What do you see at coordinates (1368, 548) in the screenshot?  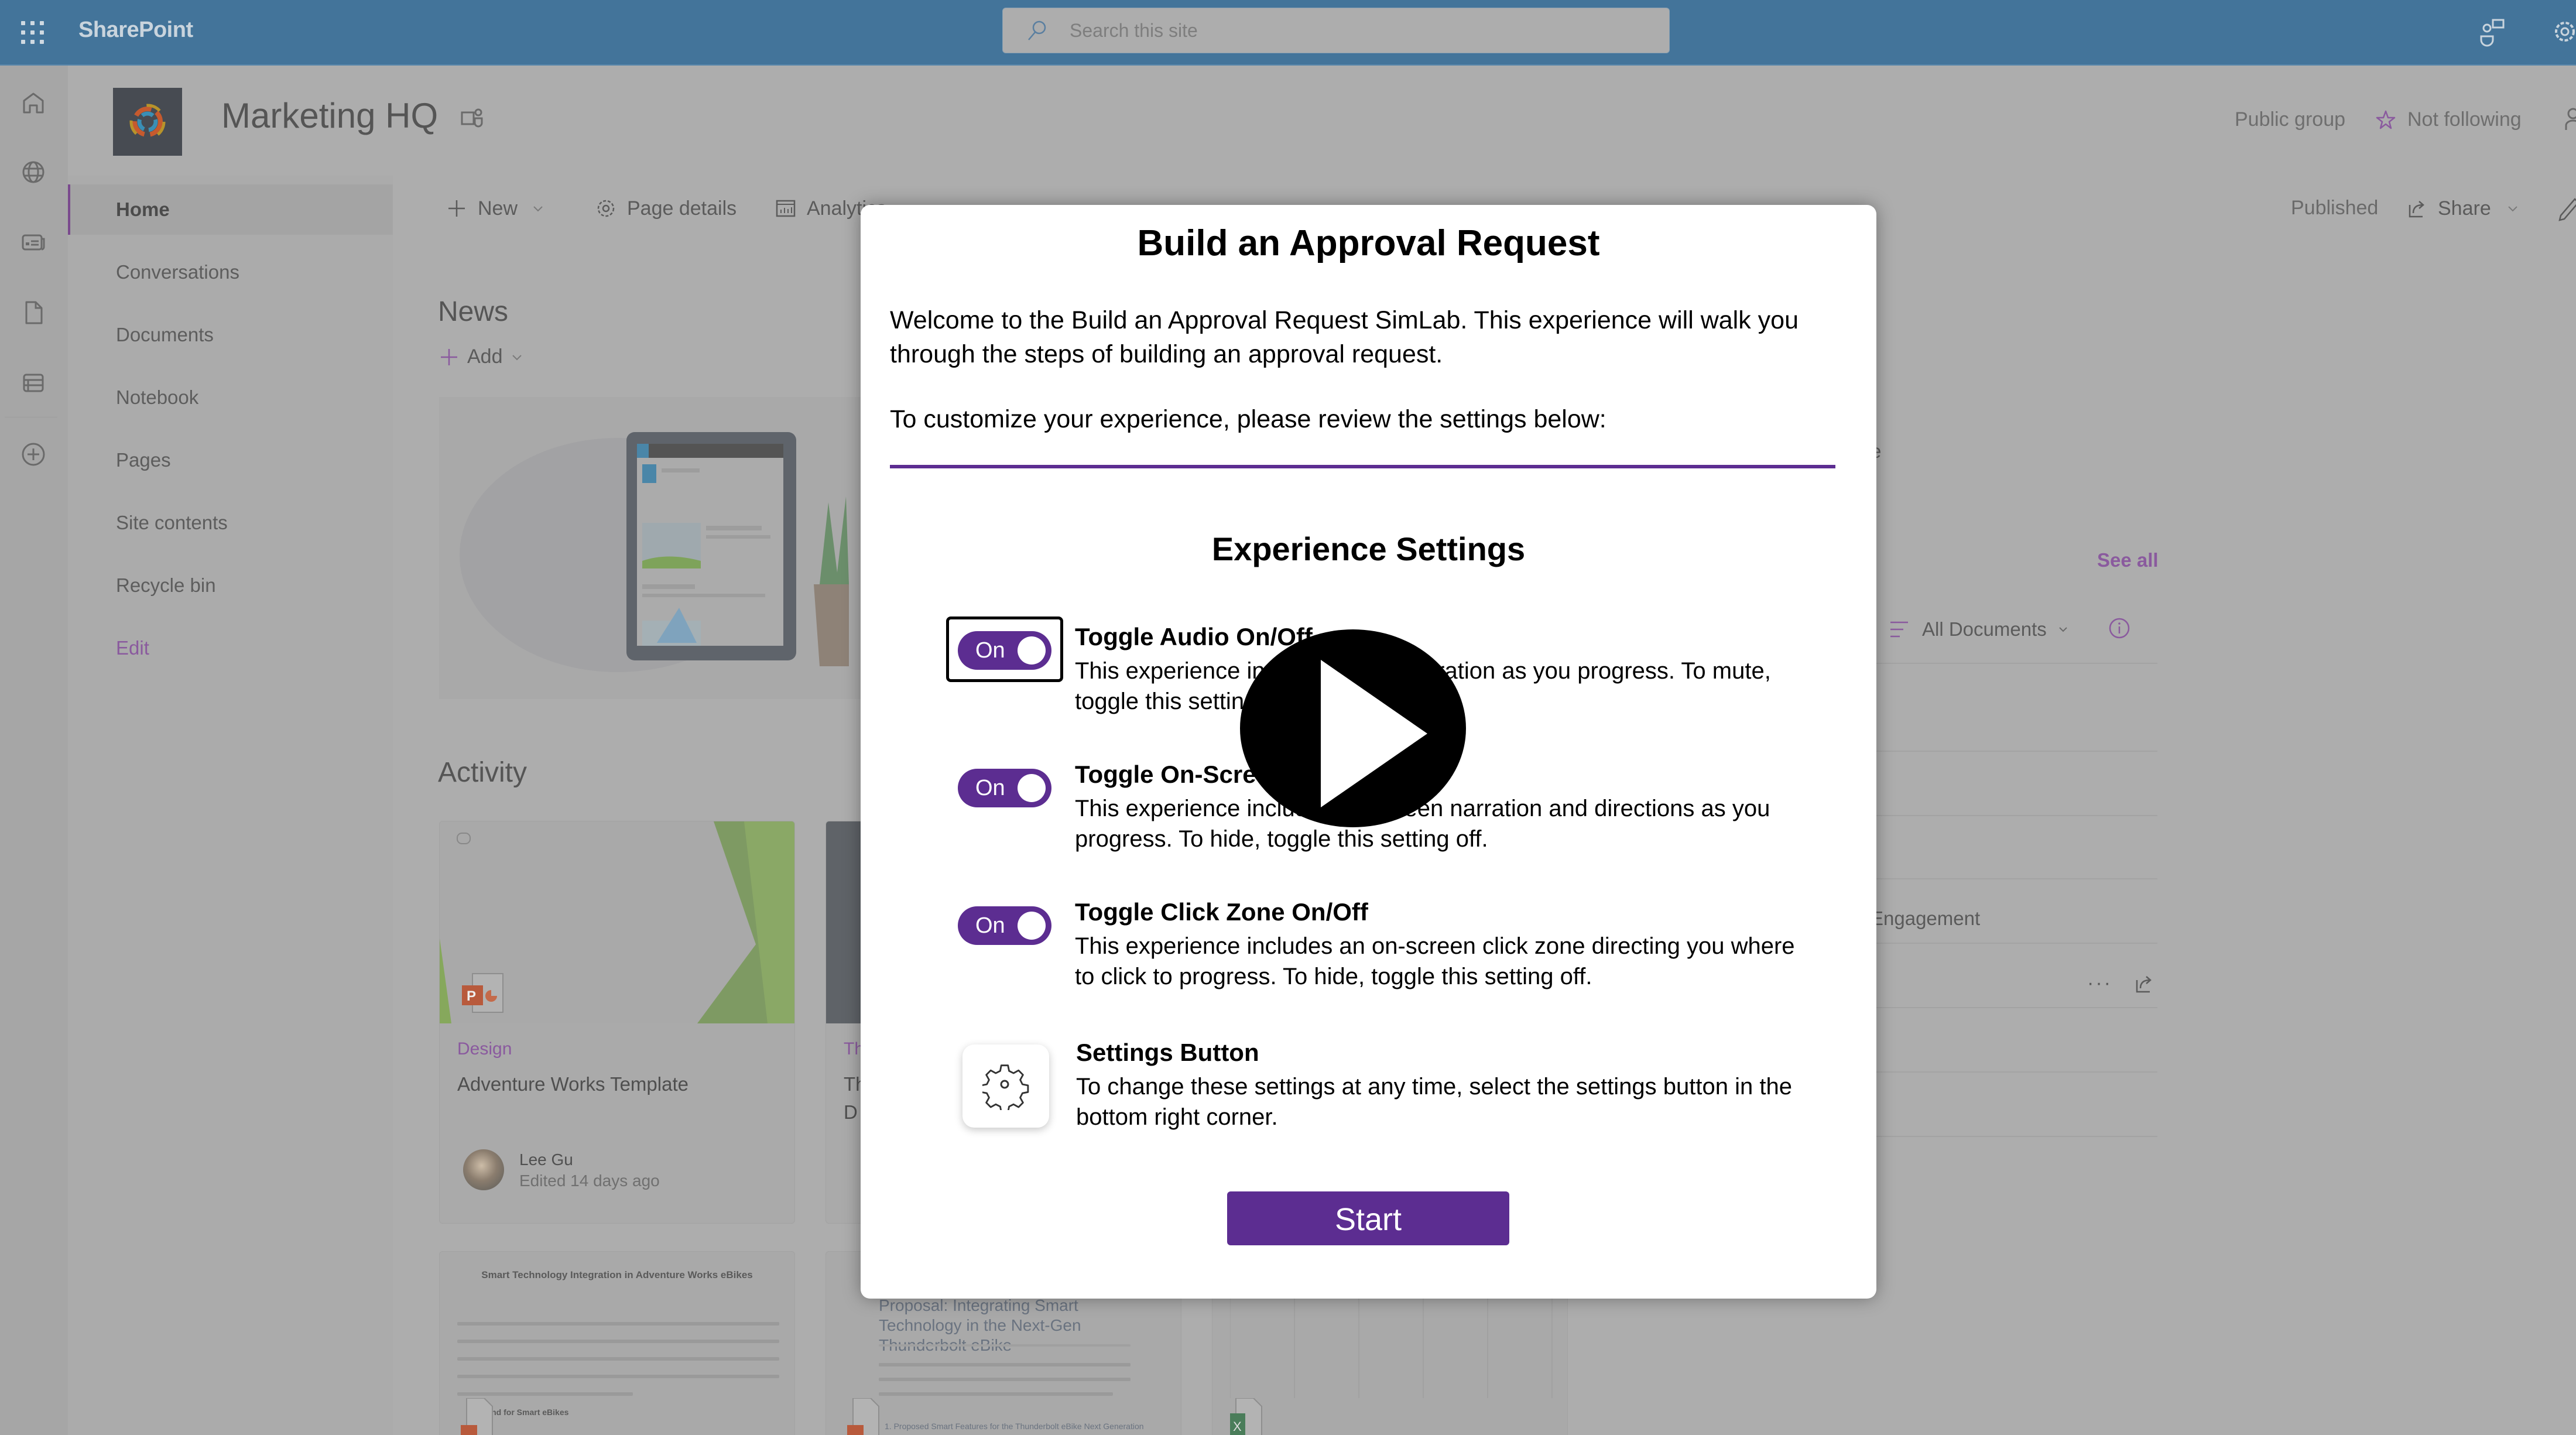 I see `experience-settings-heading: Experience Settings` at bounding box center [1368, 548].